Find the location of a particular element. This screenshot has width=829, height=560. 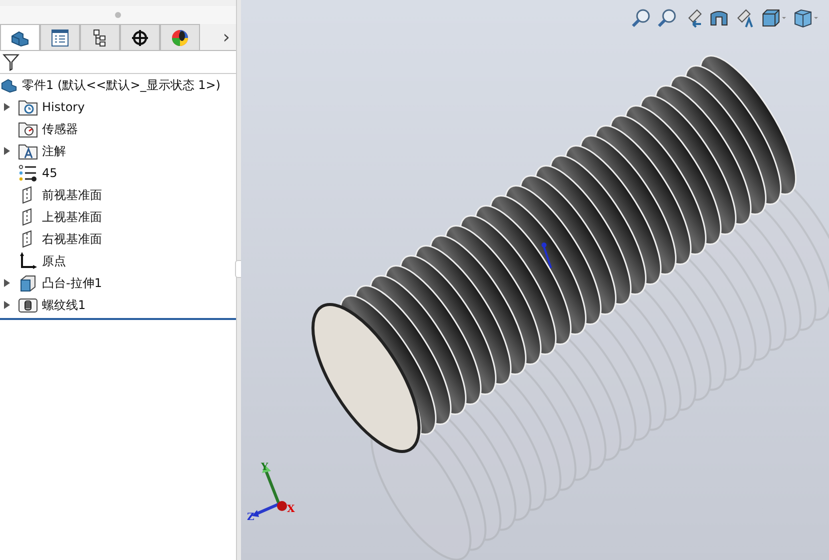

color-wheel-icon is located at coordinates (180, 37).